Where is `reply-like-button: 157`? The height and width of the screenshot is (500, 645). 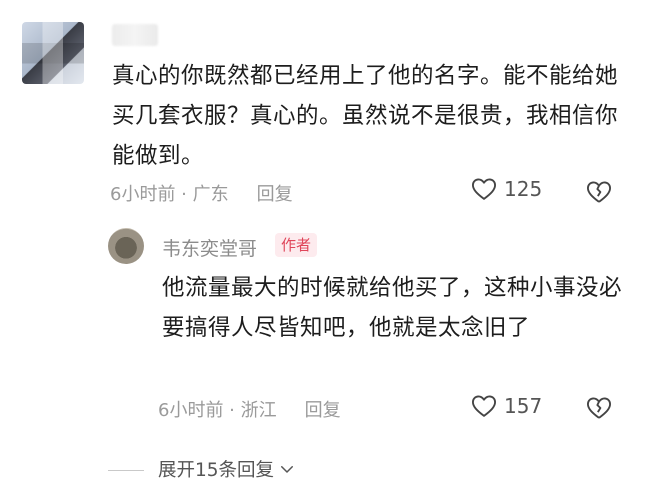 reply-like-button: 157 is located at coordinates (506, 406).